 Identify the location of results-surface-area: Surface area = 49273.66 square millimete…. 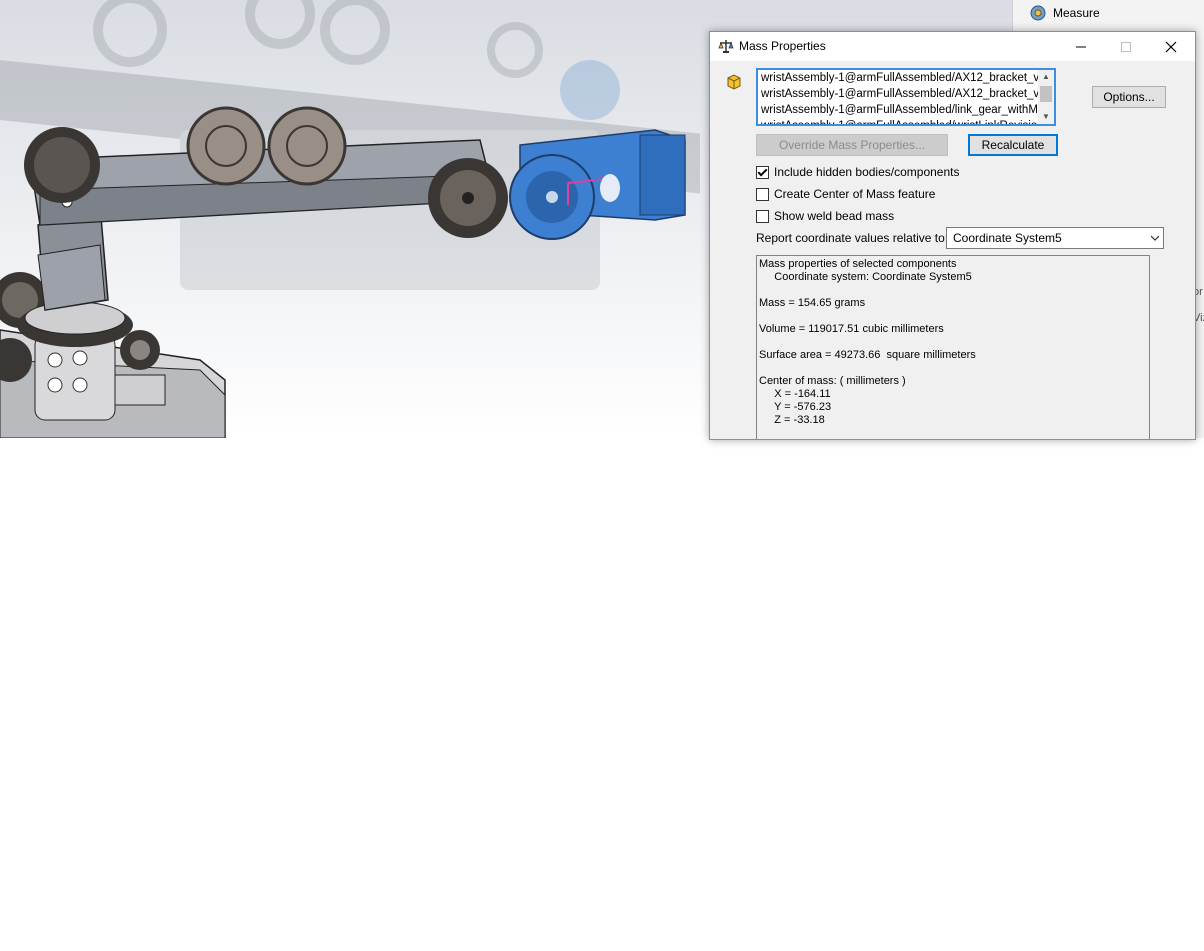
(867, 355).